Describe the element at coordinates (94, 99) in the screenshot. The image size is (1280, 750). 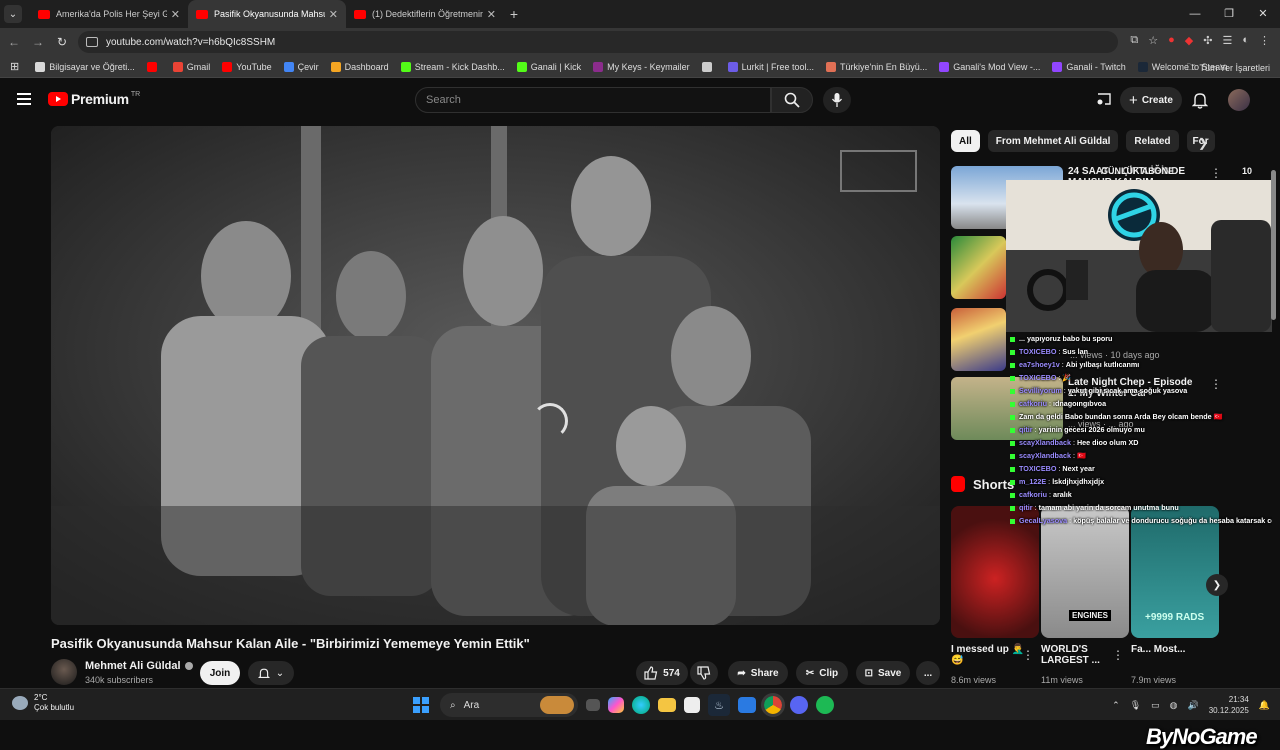
I see `youtube-premium-logo: Premium TR` at that location.